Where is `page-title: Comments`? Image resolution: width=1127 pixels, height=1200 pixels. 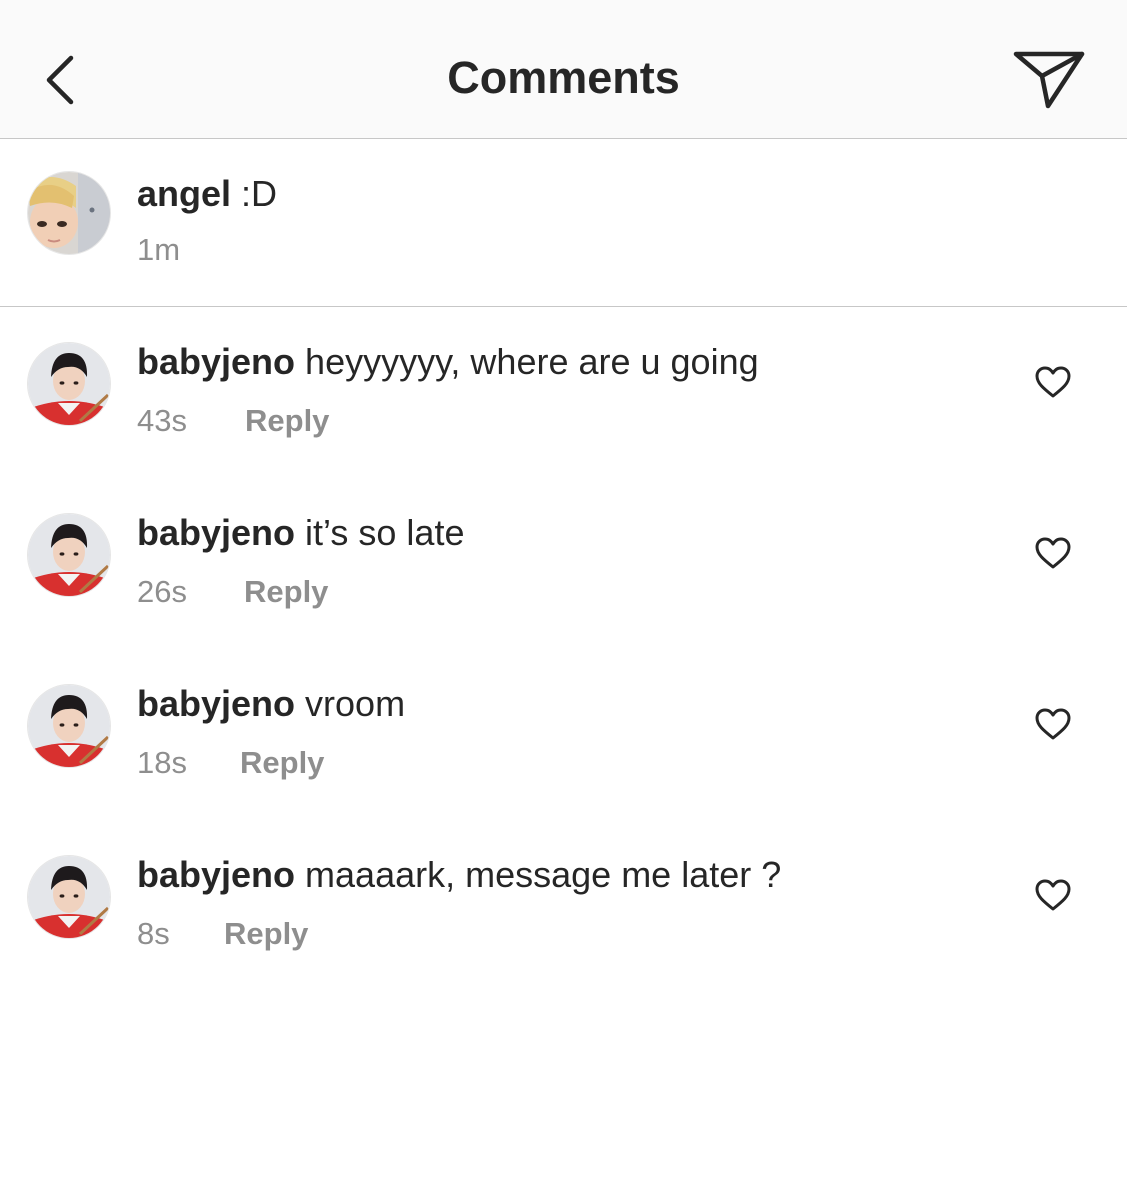
page-title: Comments is located at coordinates (563, 77).